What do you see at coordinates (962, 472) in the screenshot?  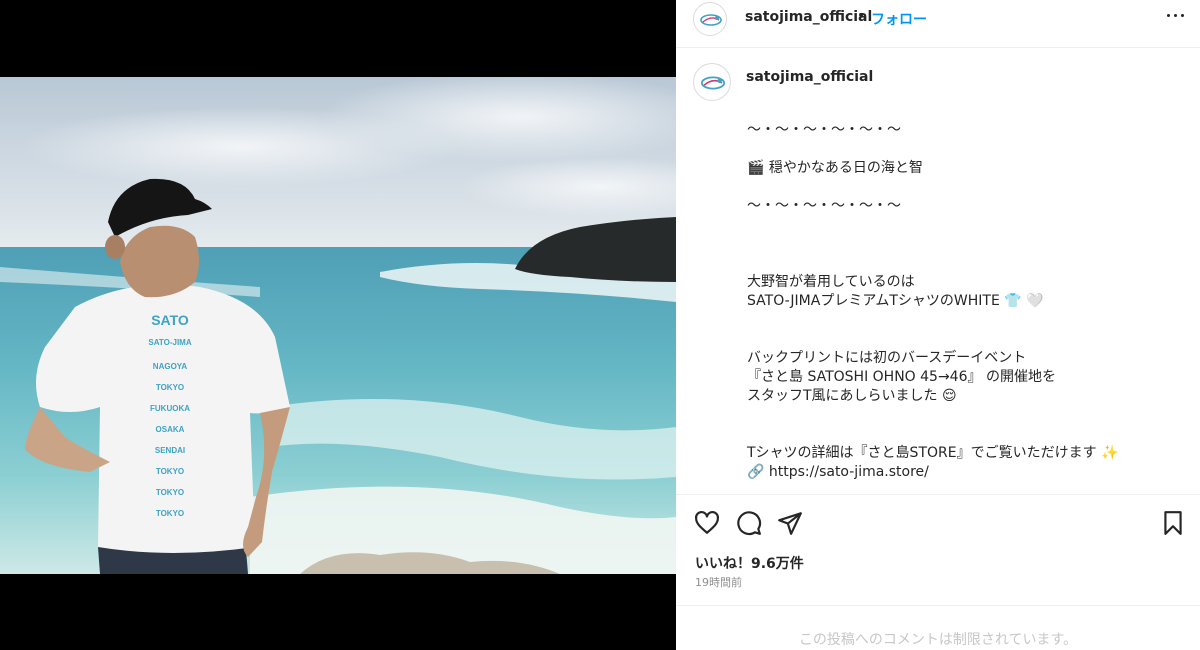 I see `caption-link-line: 🔗 https://sato-jima.store/` at bounding box center [962, 472].